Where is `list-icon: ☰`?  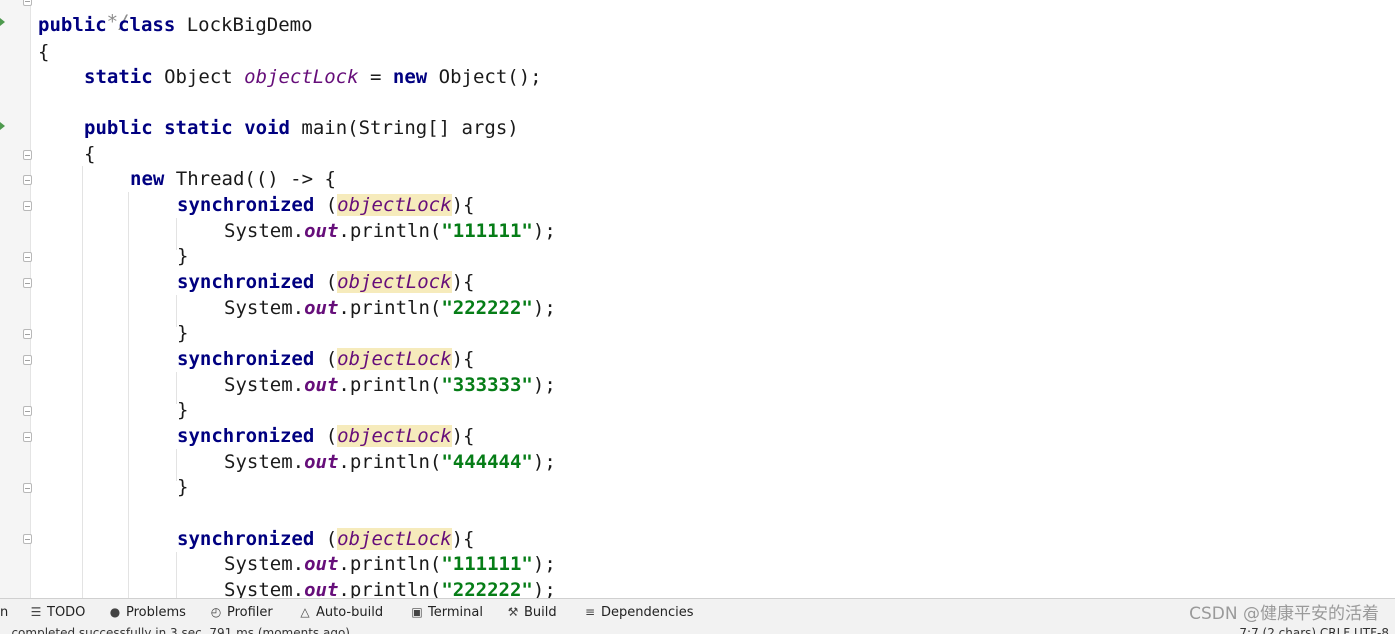 list-icon: ☰ is located at coordinates (36, 612).